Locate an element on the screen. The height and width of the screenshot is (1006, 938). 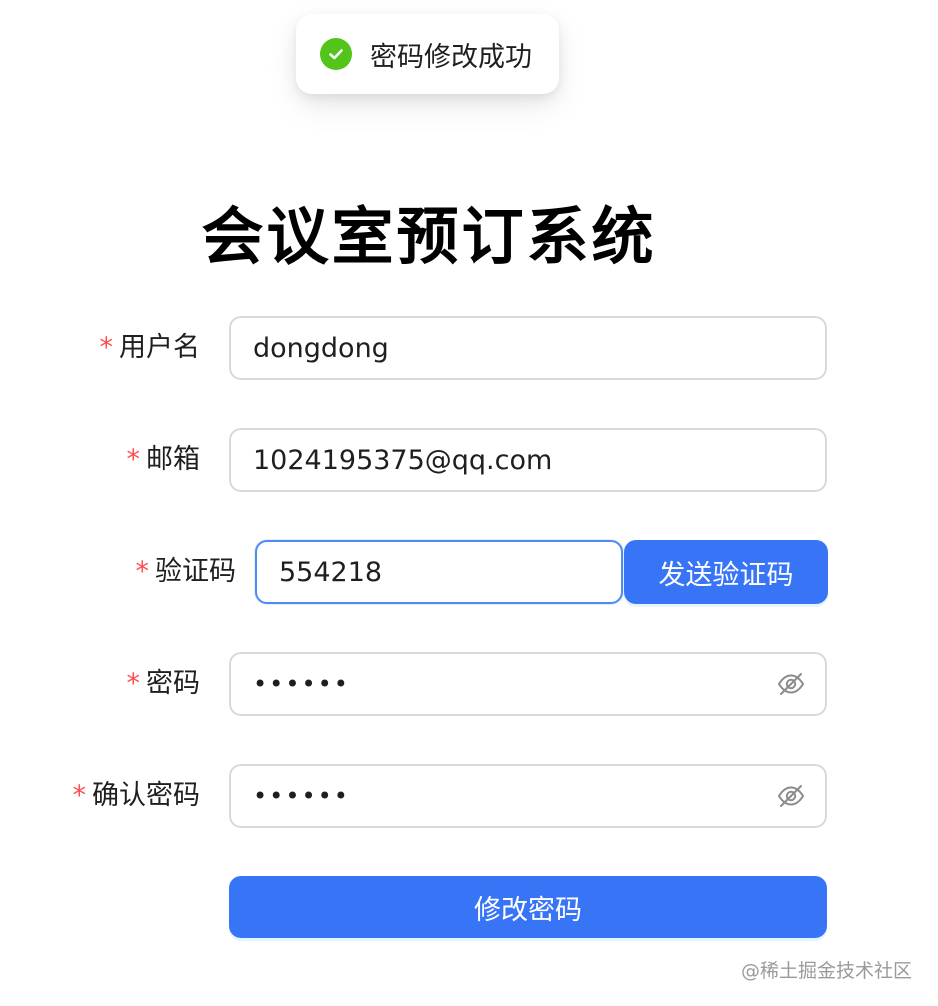
toast-message: 密码修改成功 is located at coordinates (451, 57).